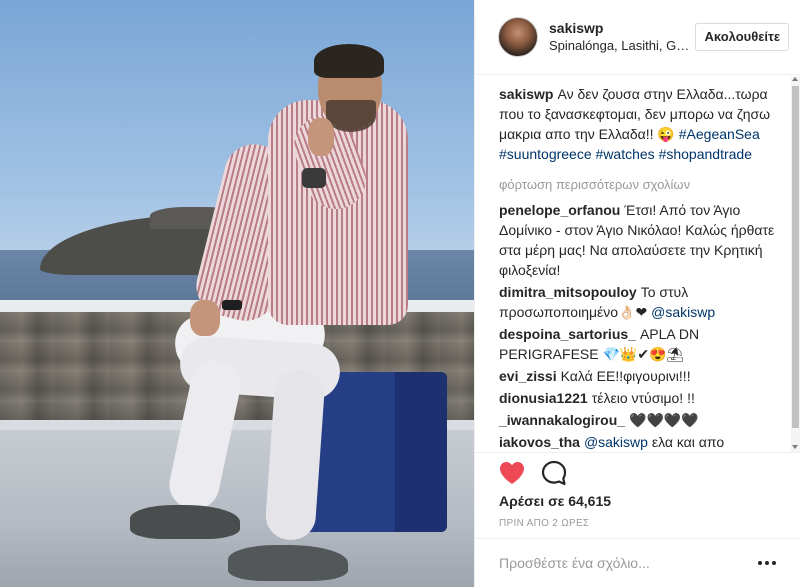  I want to click on comment-item: _iwannakalogirou_ 🖤🖤🖤🖤, so click(640, 420).